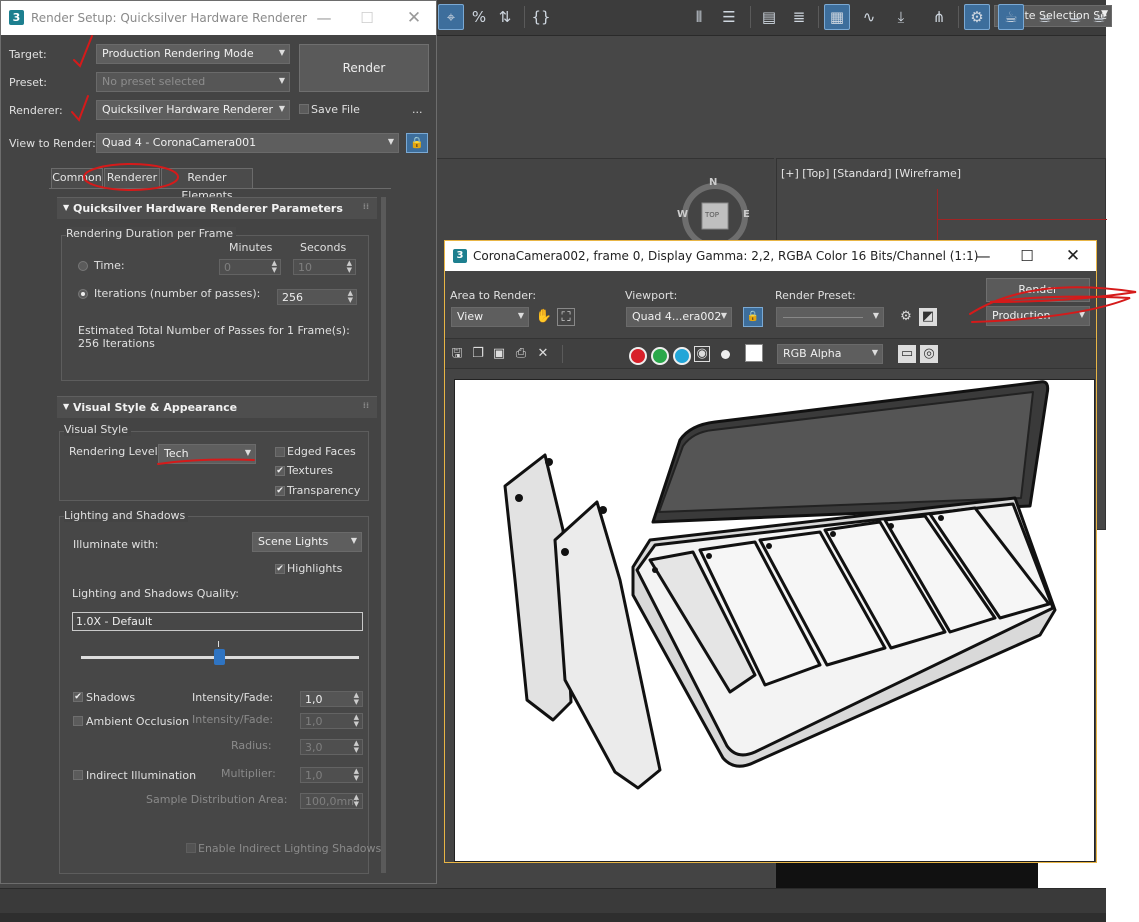 The image size is (1139, 922). I want to click on tab-render-elements: Render Elements, so click(207, 185).